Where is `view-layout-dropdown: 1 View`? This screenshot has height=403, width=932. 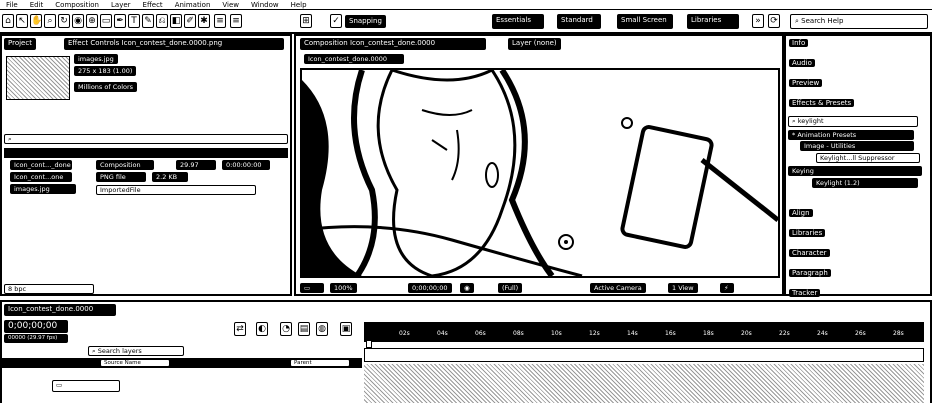
view-layout-dropdown: 1 View is located at coordinates (683, 288).